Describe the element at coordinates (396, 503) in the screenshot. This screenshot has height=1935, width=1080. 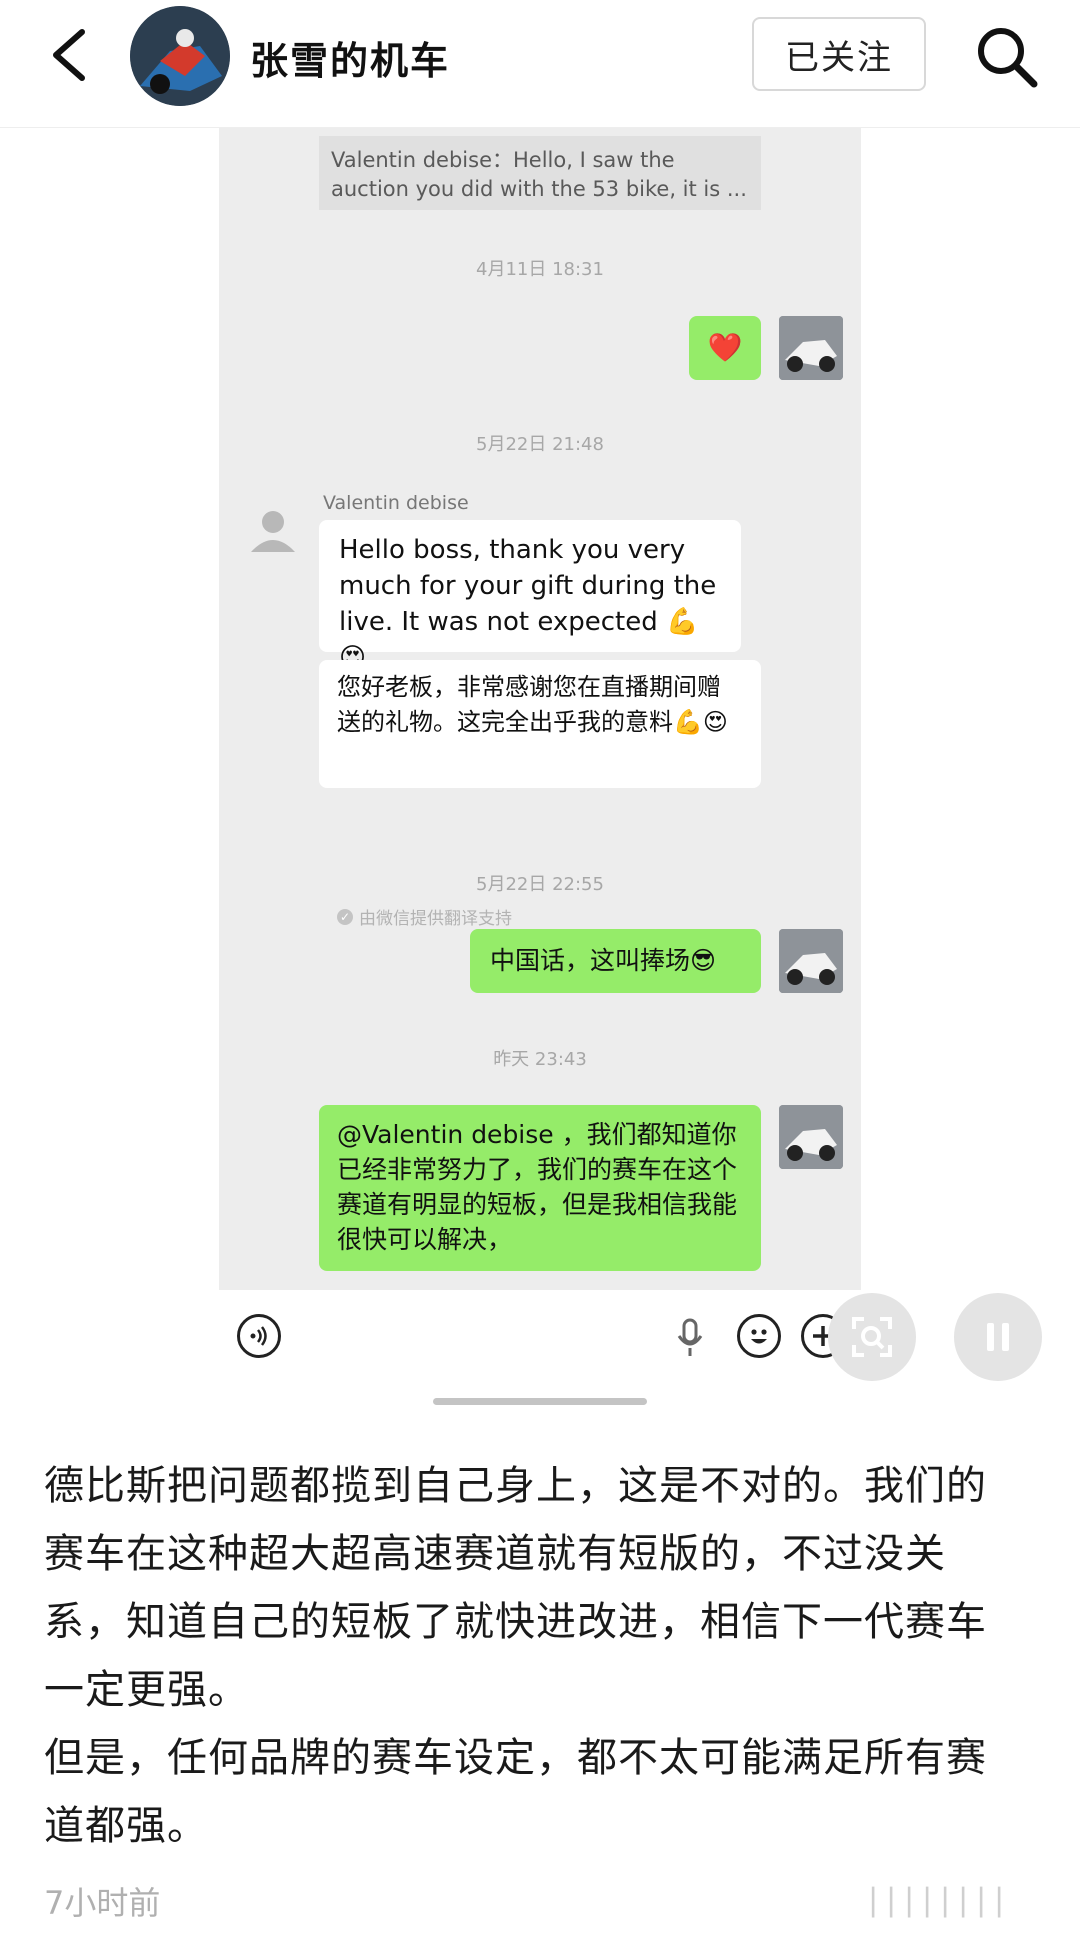
I see `sender-name: Valentin debise` at that location.